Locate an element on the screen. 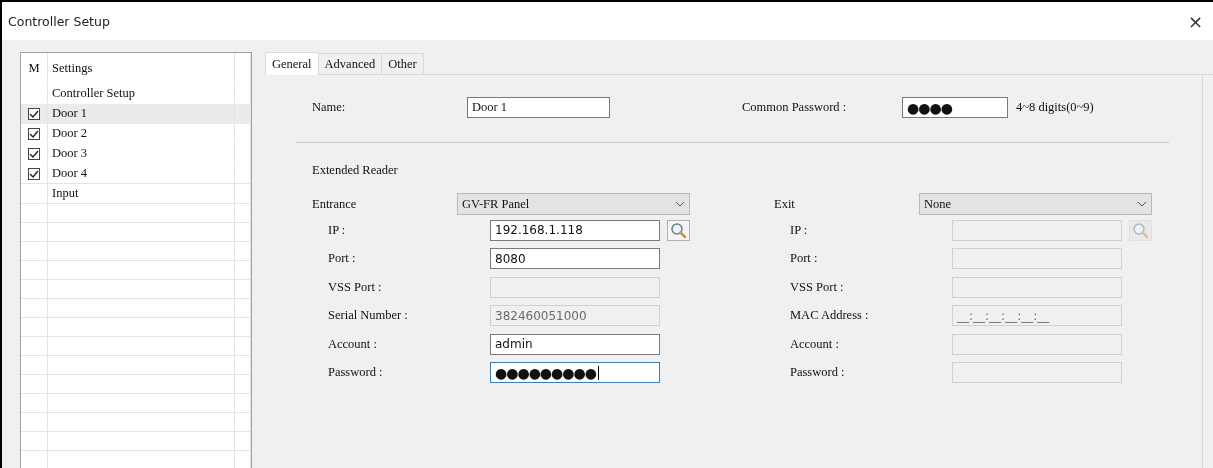 The image size is (1213, 468). password-field: ●●●●●●●●● is located at coordinates (575, 373).